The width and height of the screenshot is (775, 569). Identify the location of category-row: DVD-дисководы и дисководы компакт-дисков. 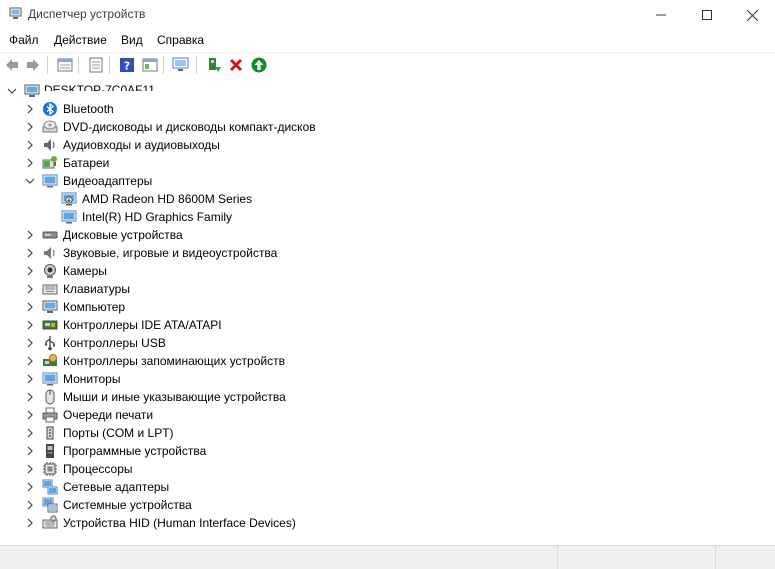
(387, 127).